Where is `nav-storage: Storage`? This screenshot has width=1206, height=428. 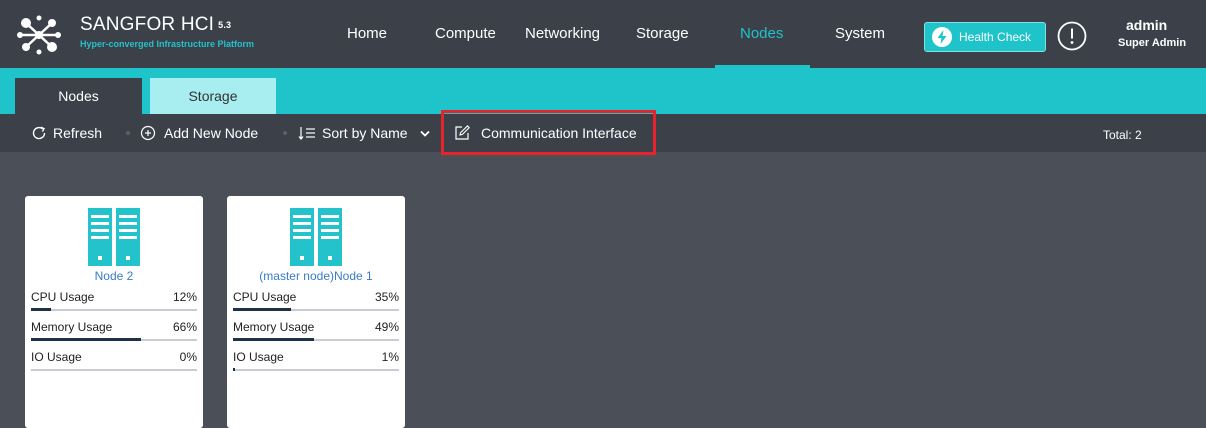
nav-storage: Storage is located at coordinates (662, 34).